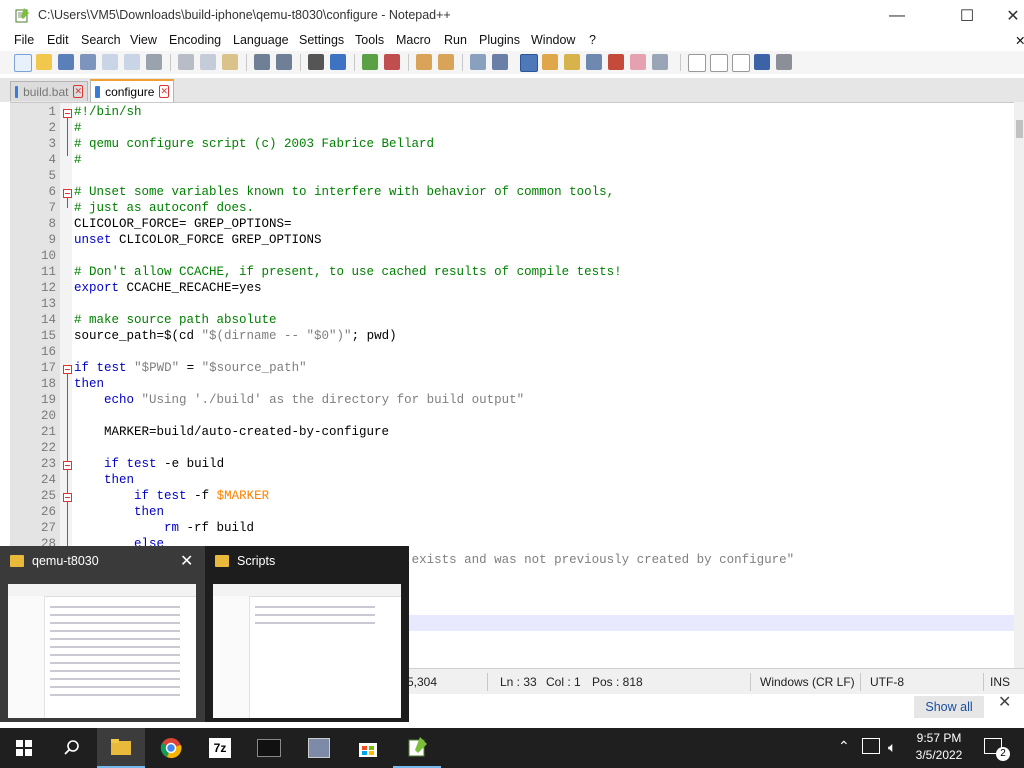  Describe the element at coordinates (638, 62) in the screenshot. I see `folder-as-workspace-icon` at that location.